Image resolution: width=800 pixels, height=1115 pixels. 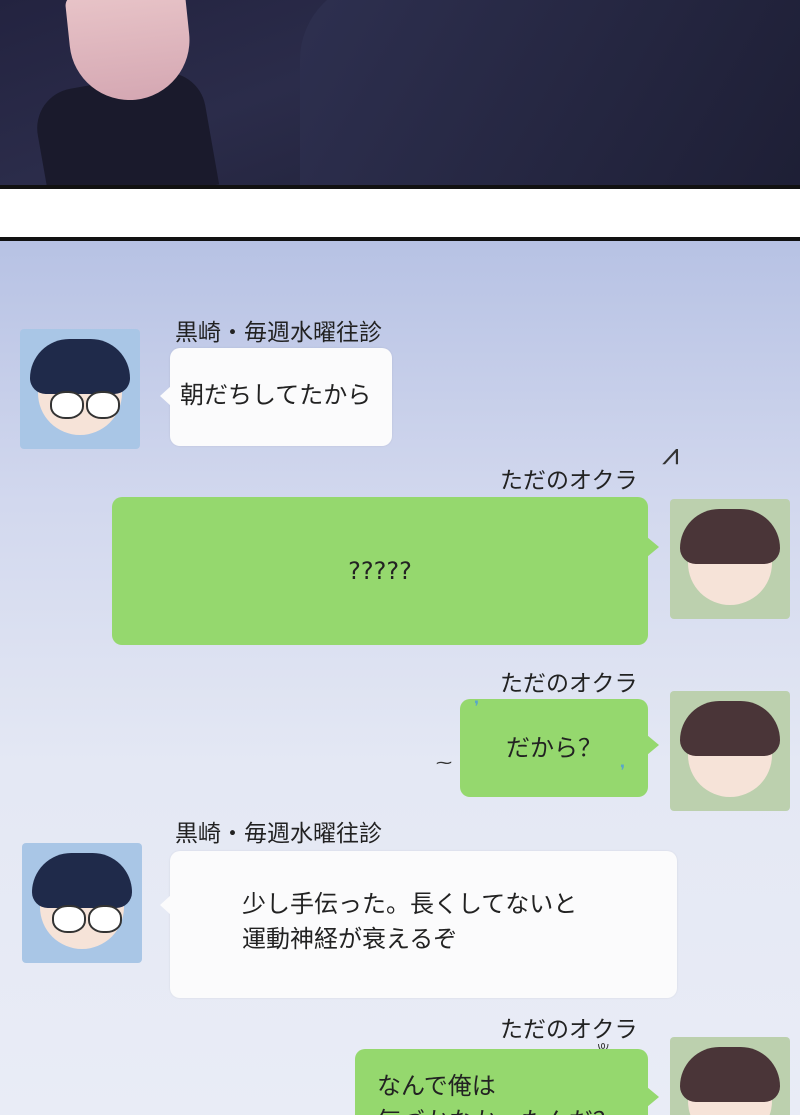 I want to click on message-text: ?????, so click(x=380, y=570).